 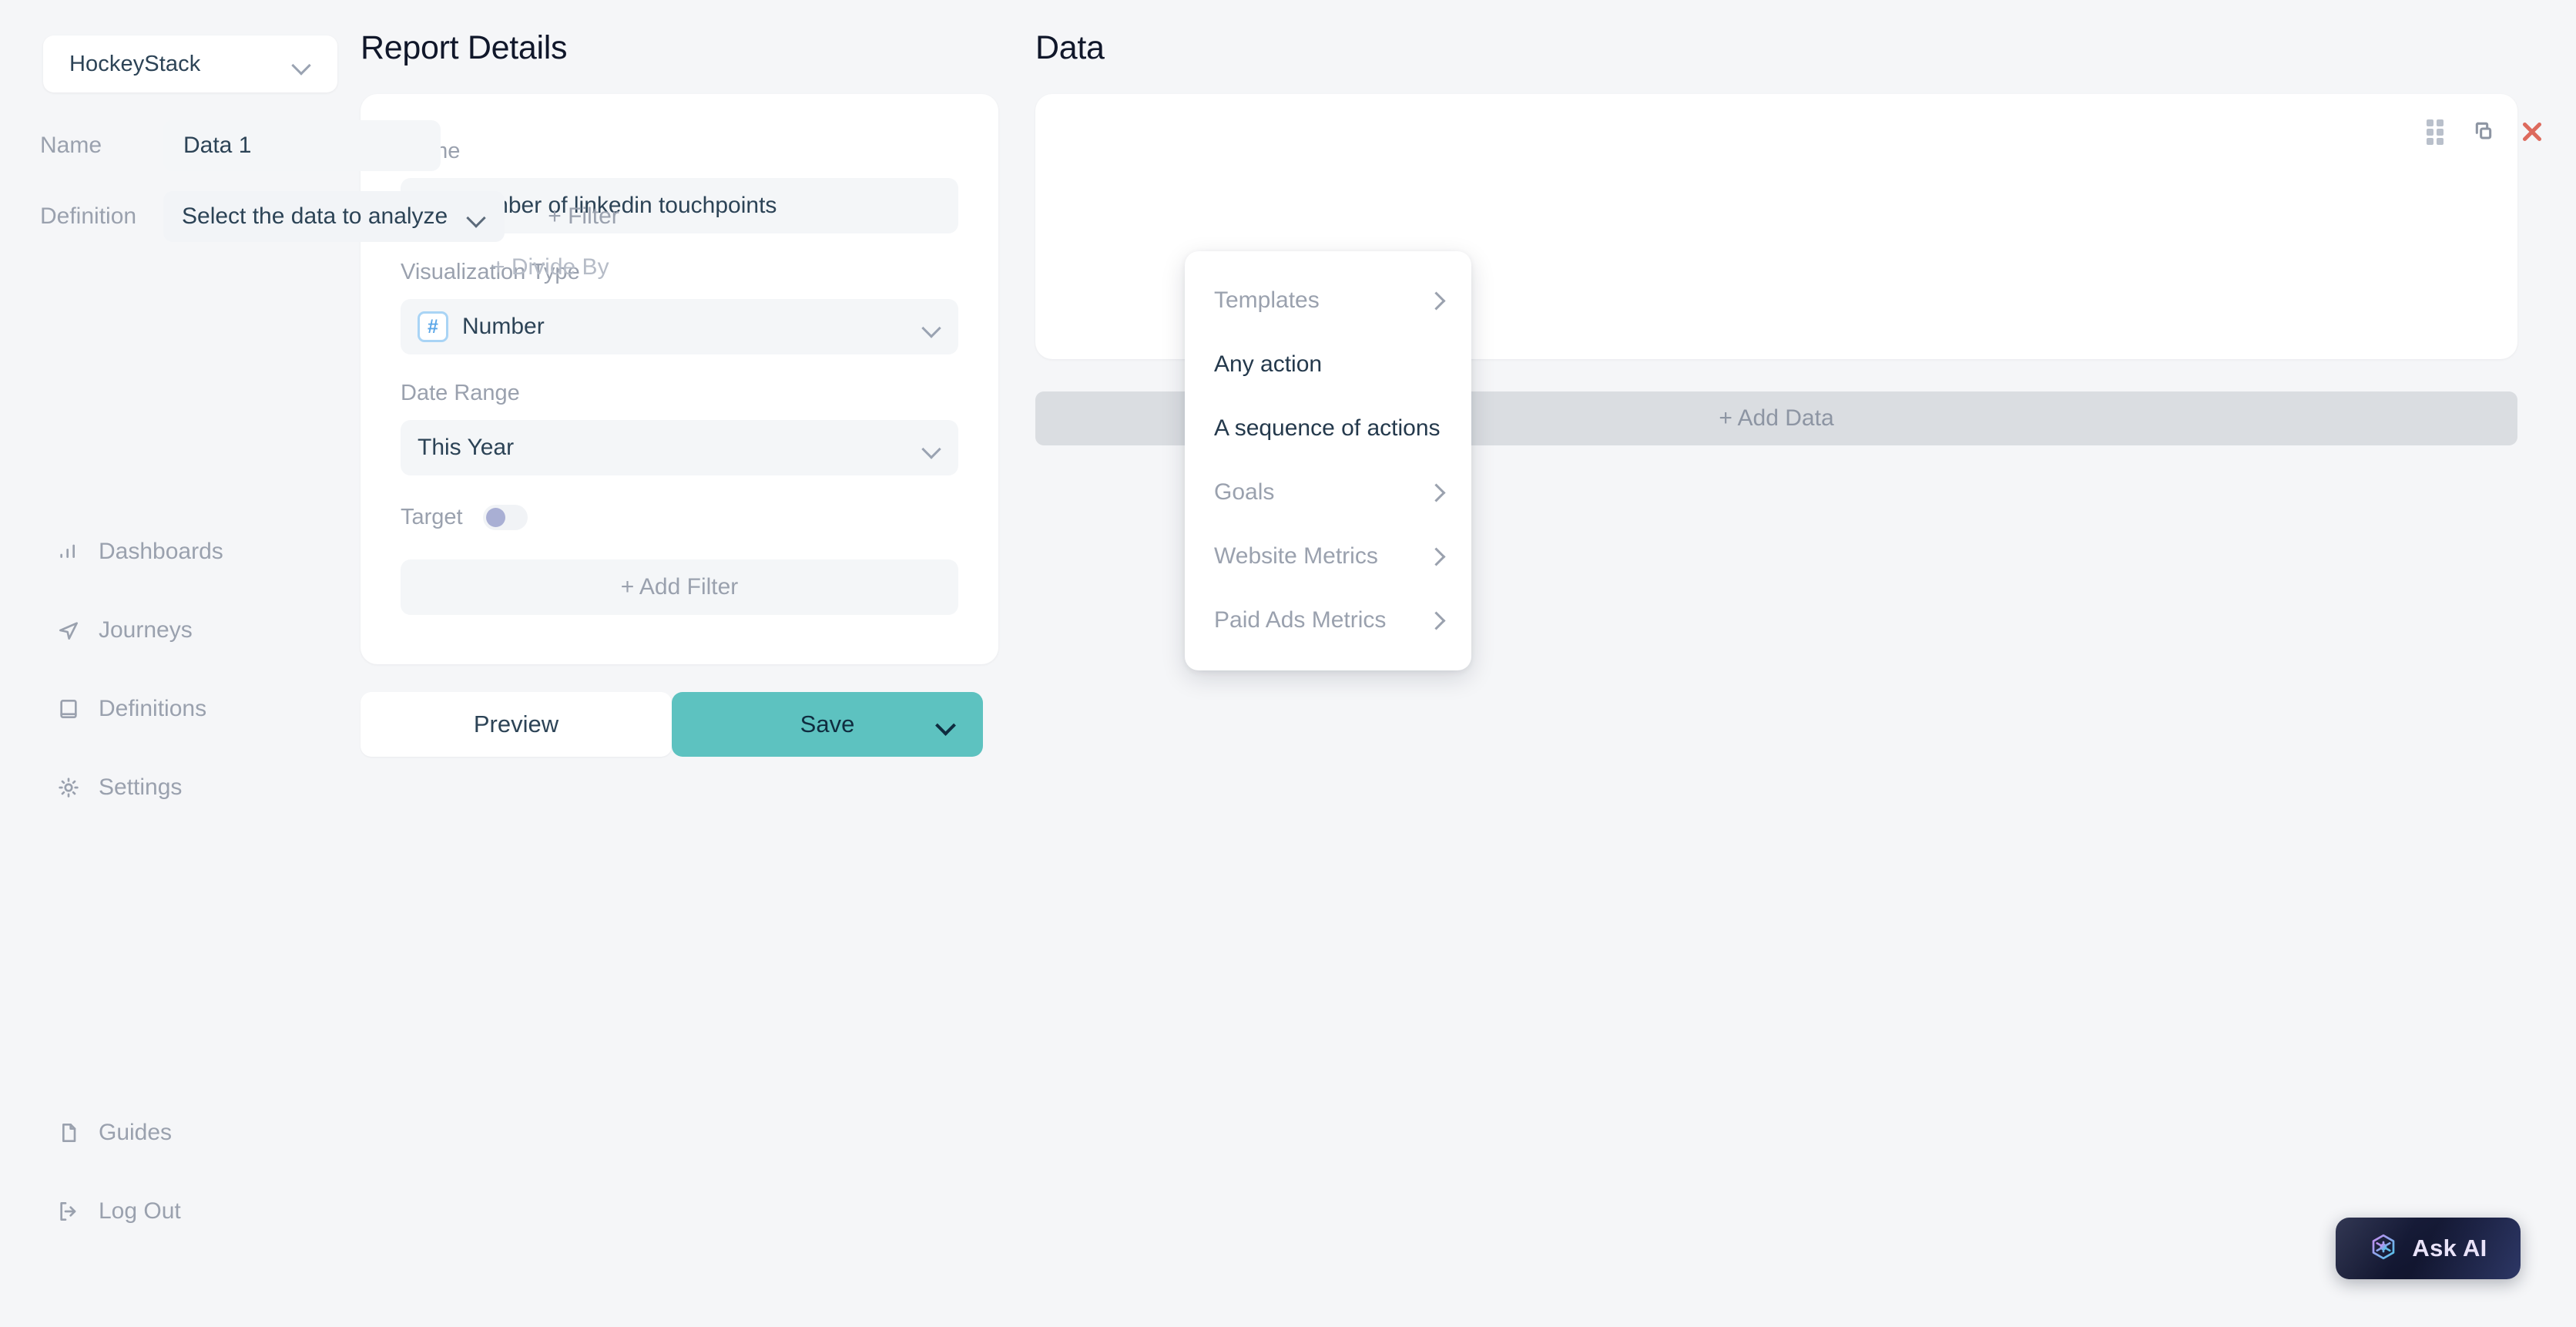 What do you see at coordinates (460, 393) in the screenshot?
I see `date-range-label: Date Range` at bounding box center [460, 393].